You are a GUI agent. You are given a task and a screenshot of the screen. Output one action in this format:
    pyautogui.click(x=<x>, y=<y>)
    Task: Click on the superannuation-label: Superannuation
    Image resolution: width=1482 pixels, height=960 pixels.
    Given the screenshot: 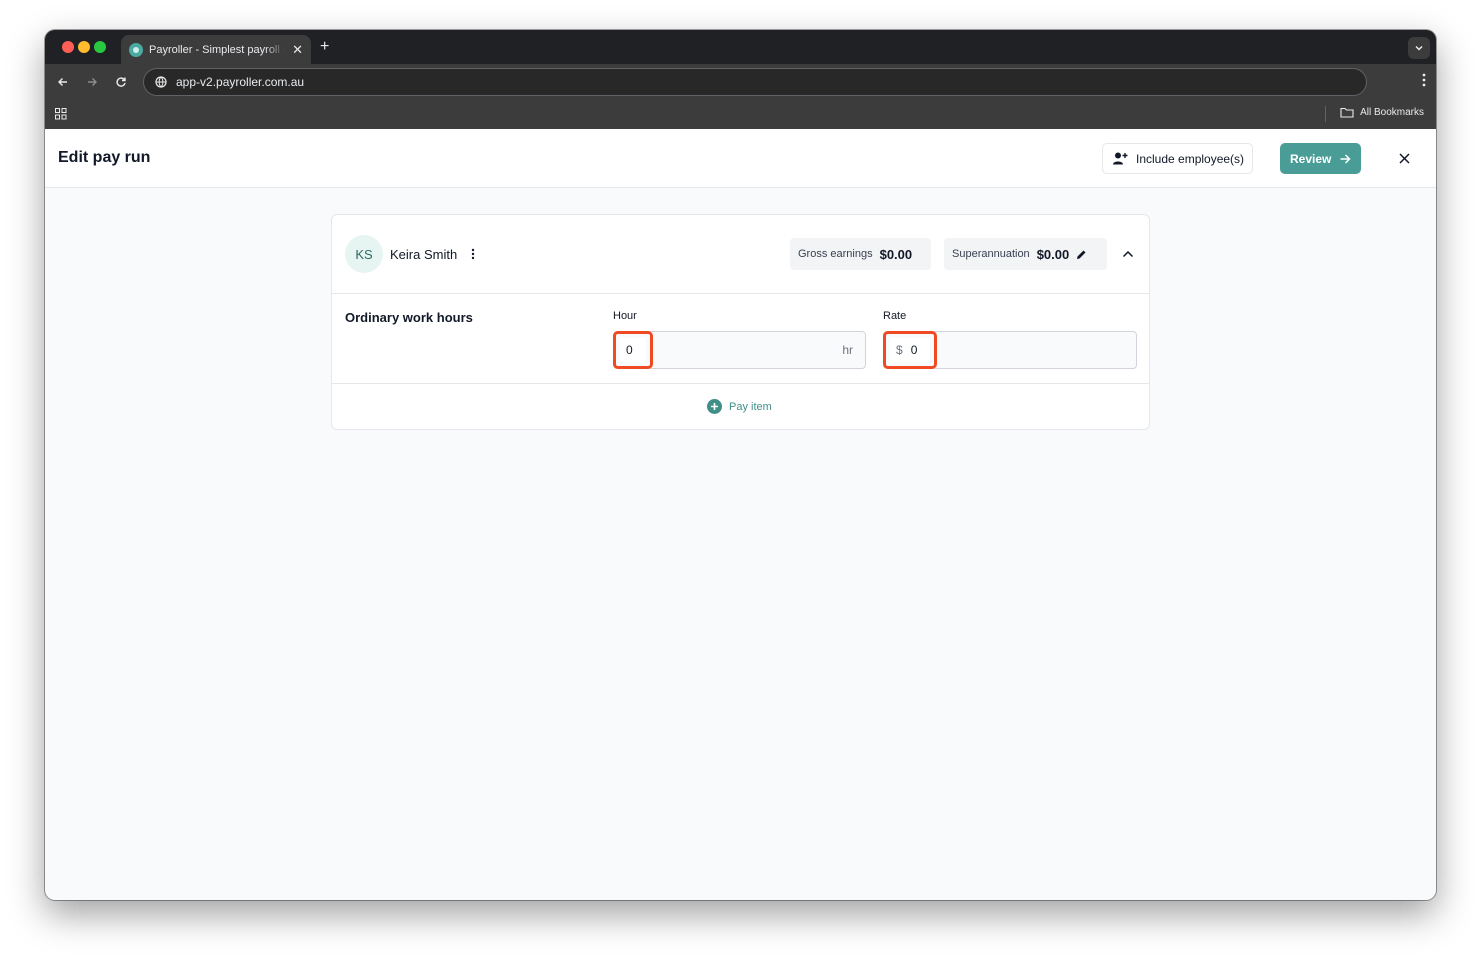 What is the action you would take?
    pyautogui.click(x=991, y=254)
    